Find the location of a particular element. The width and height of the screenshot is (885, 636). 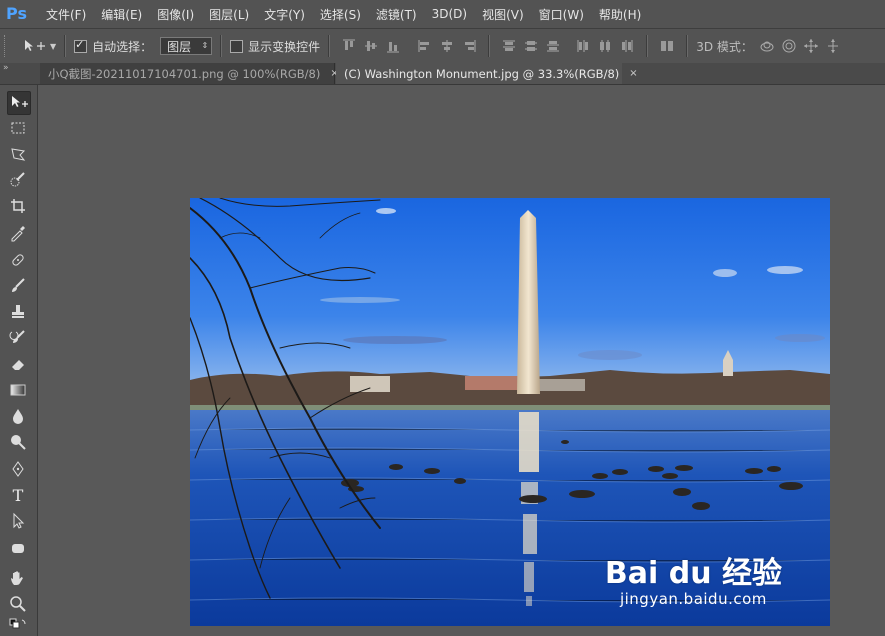

gradient-icon is located at coordinates (18, 390).